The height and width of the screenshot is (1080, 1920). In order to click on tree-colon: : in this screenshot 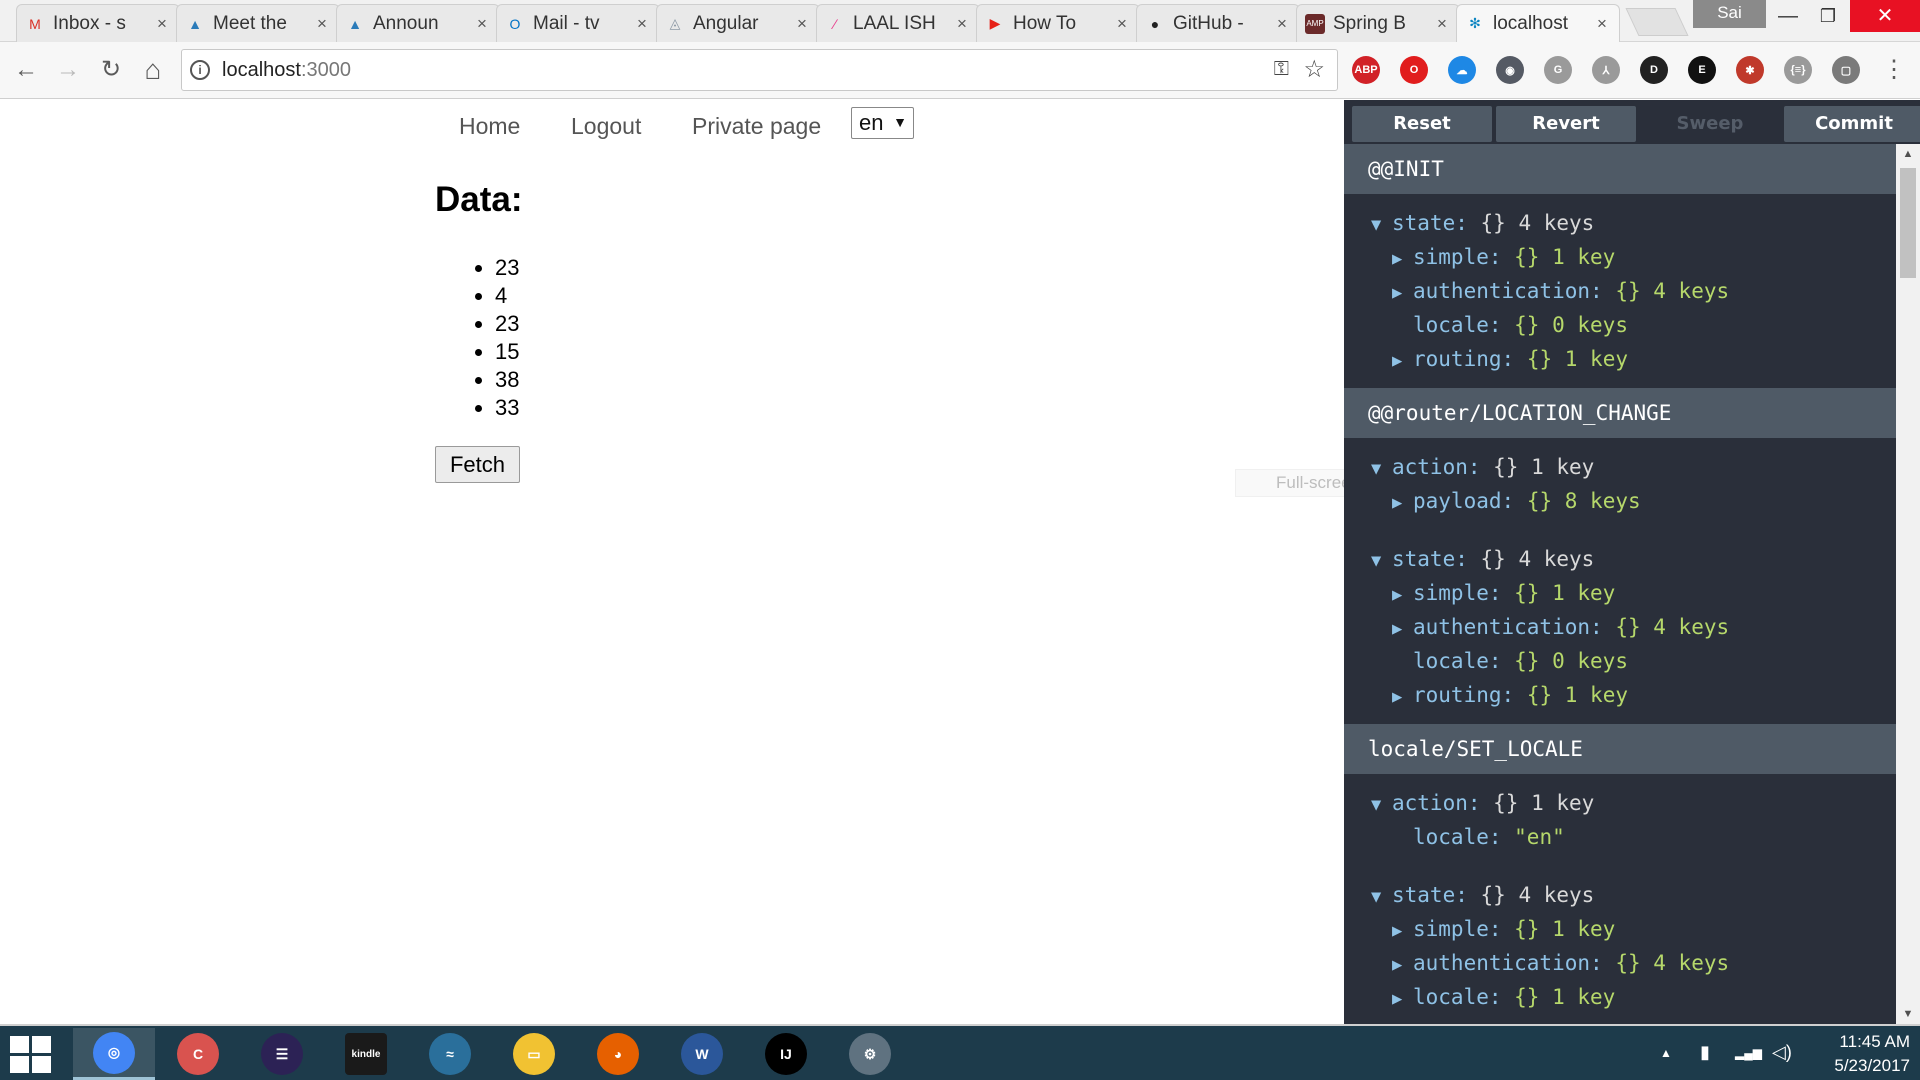, I will do `click(1480, 467)`.